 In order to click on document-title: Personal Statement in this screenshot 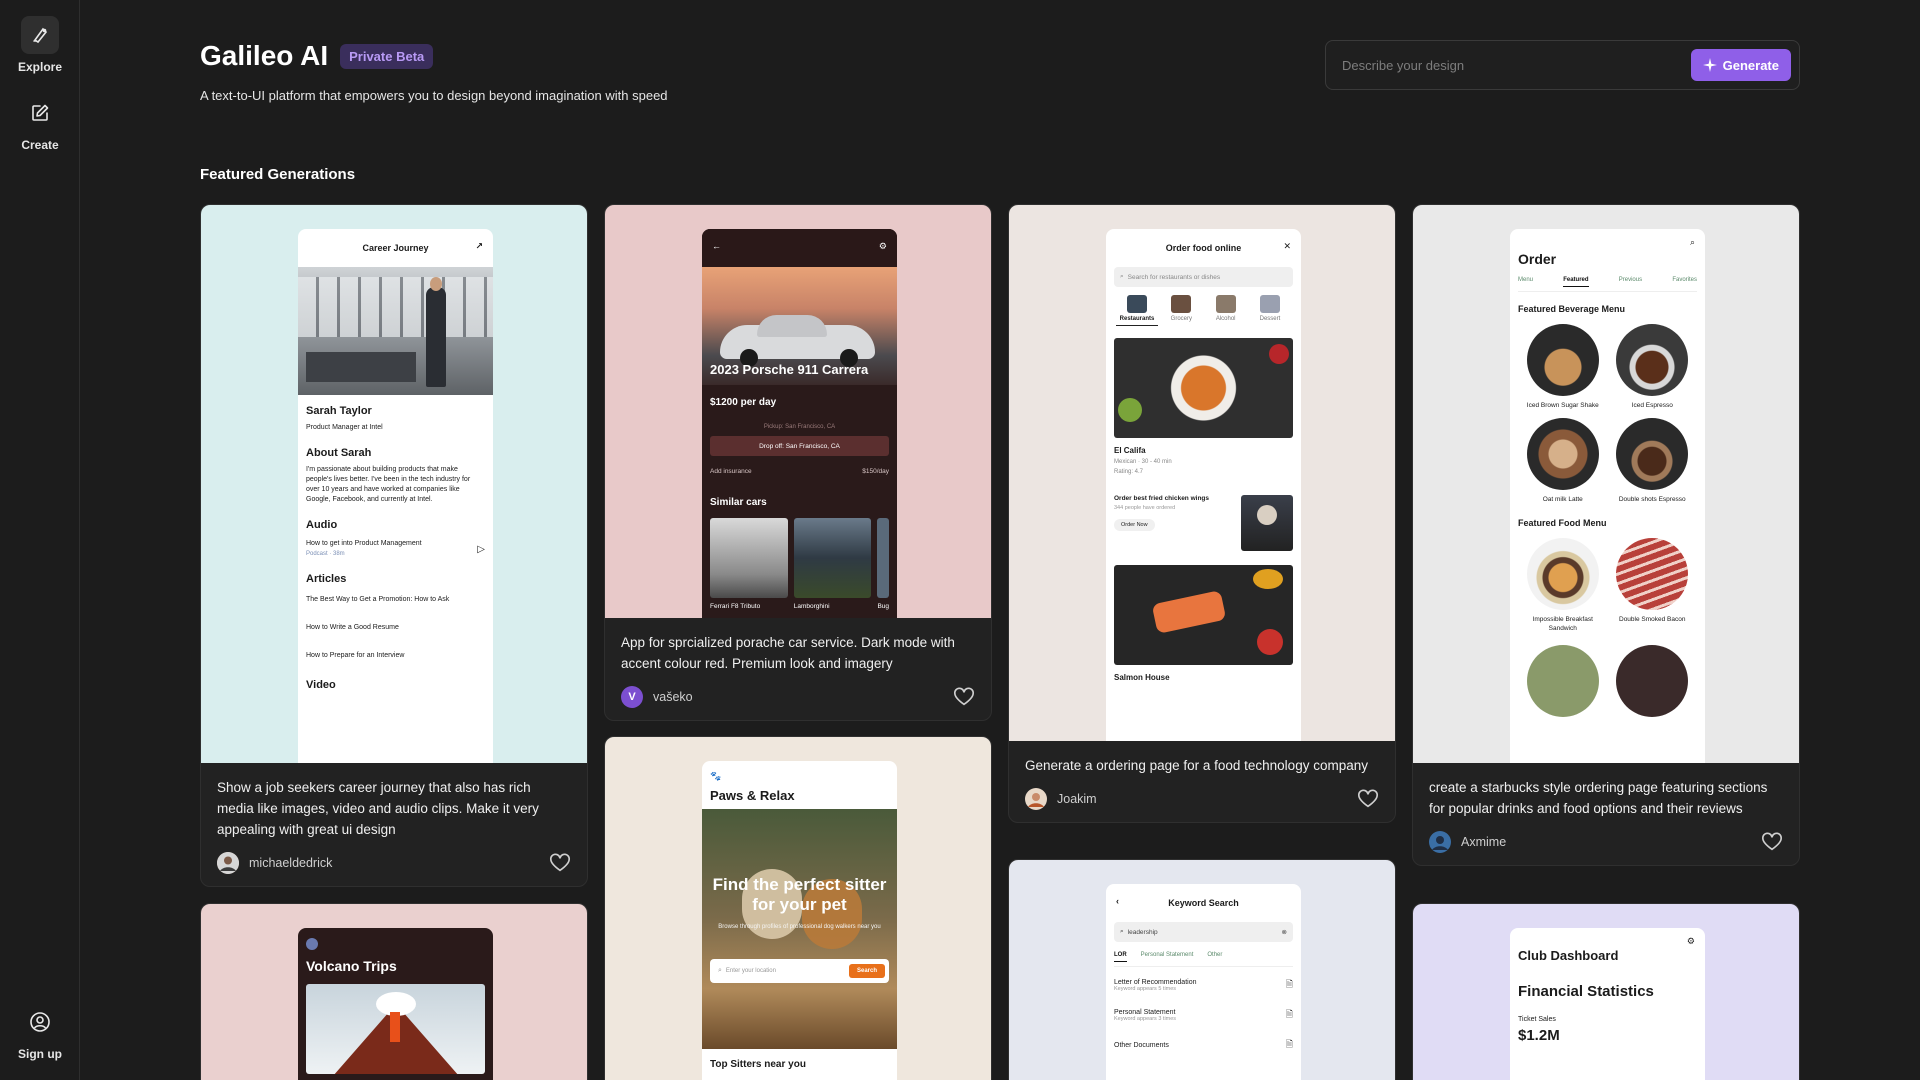, I will do `click(1145, 1012)`.